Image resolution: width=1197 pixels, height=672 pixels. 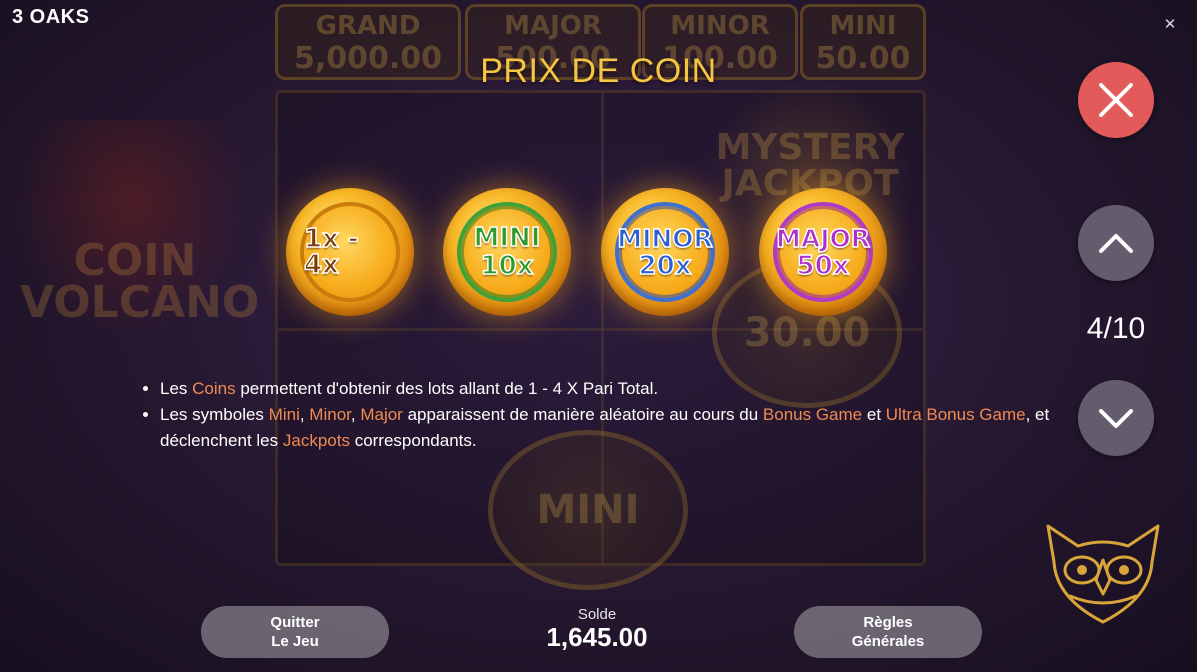 I want to click on coin-major: MAJOR 50x, so click(x=823, y=252).